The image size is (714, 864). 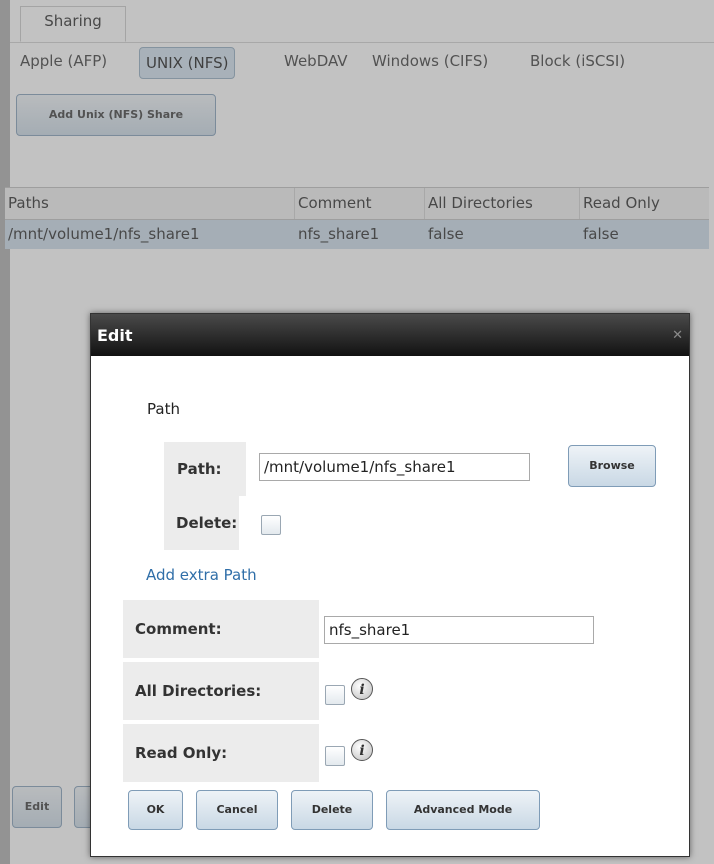 I want to click on ok-button: OK, so click(x=155, y=810).